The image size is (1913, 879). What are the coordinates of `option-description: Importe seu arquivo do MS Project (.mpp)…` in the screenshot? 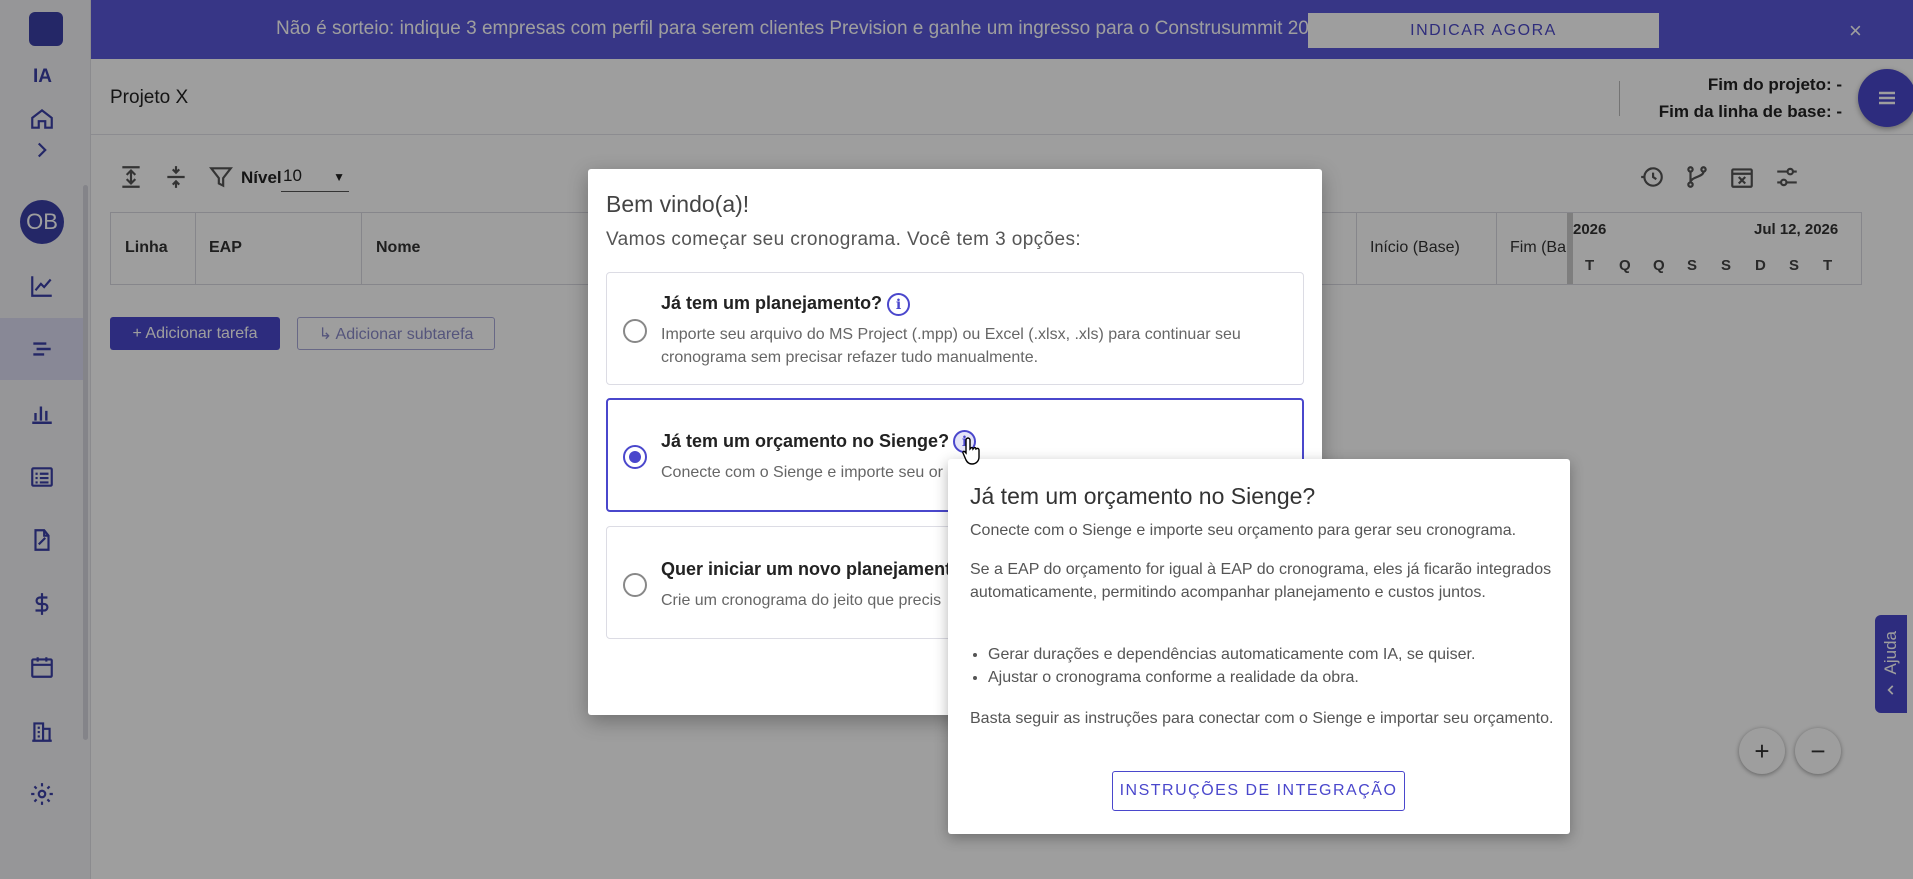 It's located at (951, 346).